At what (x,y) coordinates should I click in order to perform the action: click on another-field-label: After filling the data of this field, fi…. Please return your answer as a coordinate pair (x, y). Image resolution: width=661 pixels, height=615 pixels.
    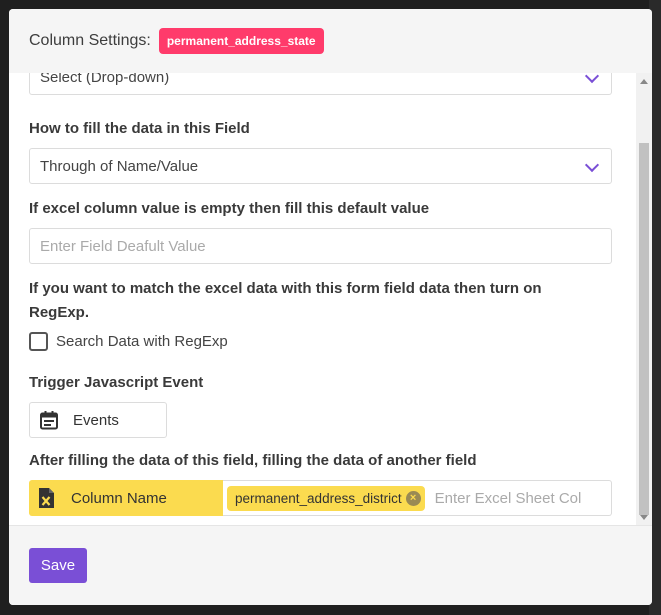
    Looking at the image, I should click on (253, 460).